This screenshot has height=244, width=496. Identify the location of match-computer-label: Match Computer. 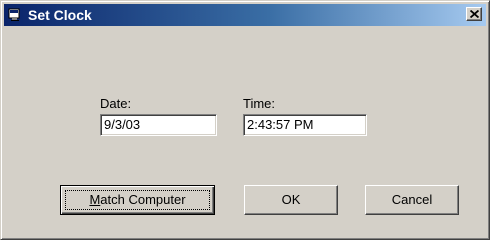
(137, 199).